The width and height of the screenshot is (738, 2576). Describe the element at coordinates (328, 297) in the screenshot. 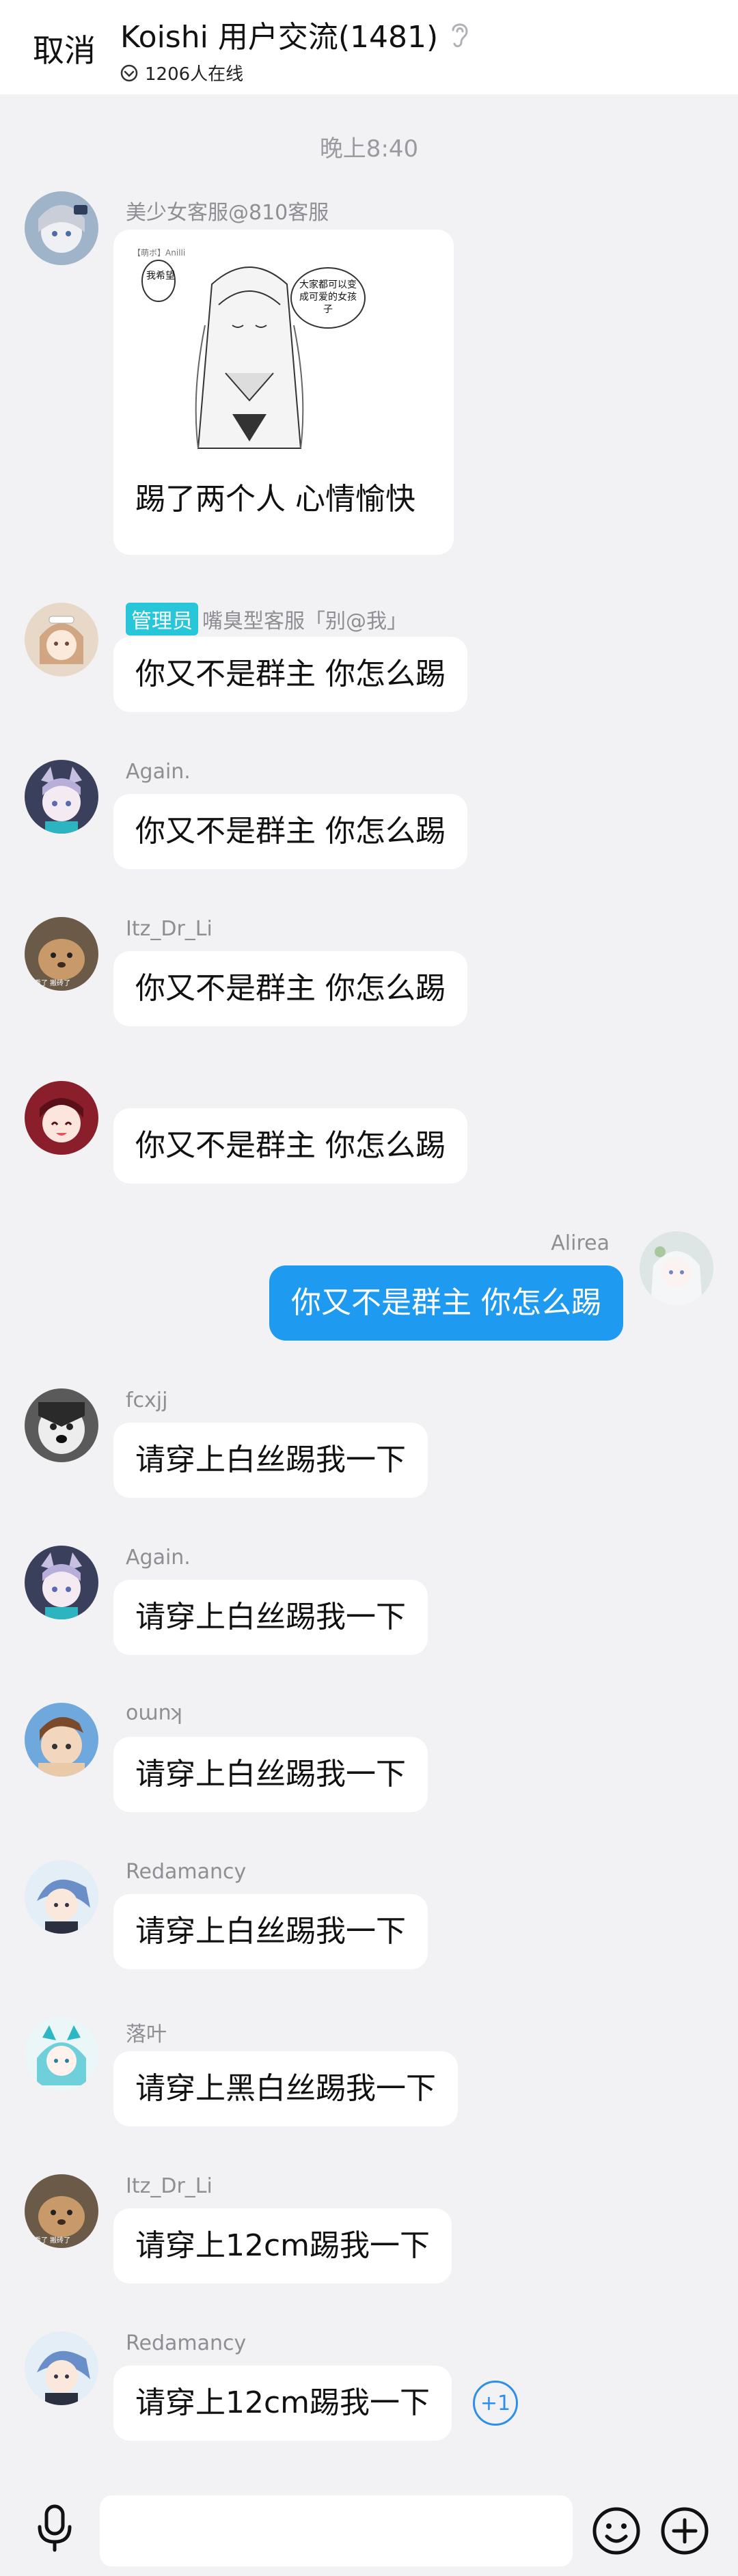

I see `sticker-bubble-right: 大家都可以变成可爱的女孩子` at that location.